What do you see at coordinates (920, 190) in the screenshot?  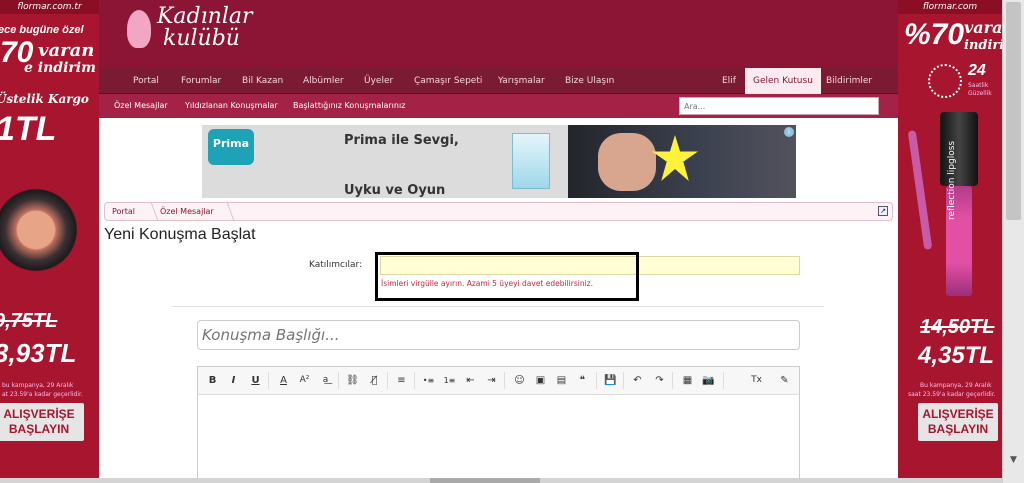 I see `lipgloss-wand-image` at bounding box center [920, 190].